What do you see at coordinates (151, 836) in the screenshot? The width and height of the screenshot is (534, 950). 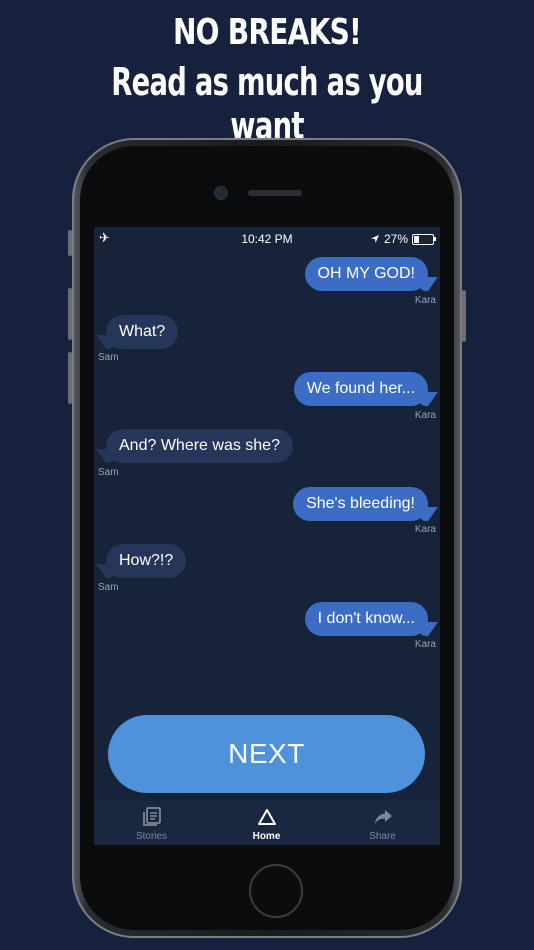 I see `tab-label: Stories` at bounding box center [151, 836].